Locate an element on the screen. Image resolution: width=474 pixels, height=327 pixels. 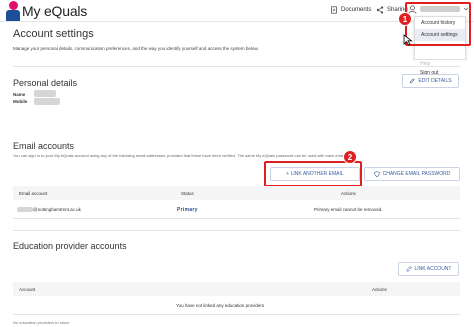
page-title: Account settings is located at coordinates (53, 34).